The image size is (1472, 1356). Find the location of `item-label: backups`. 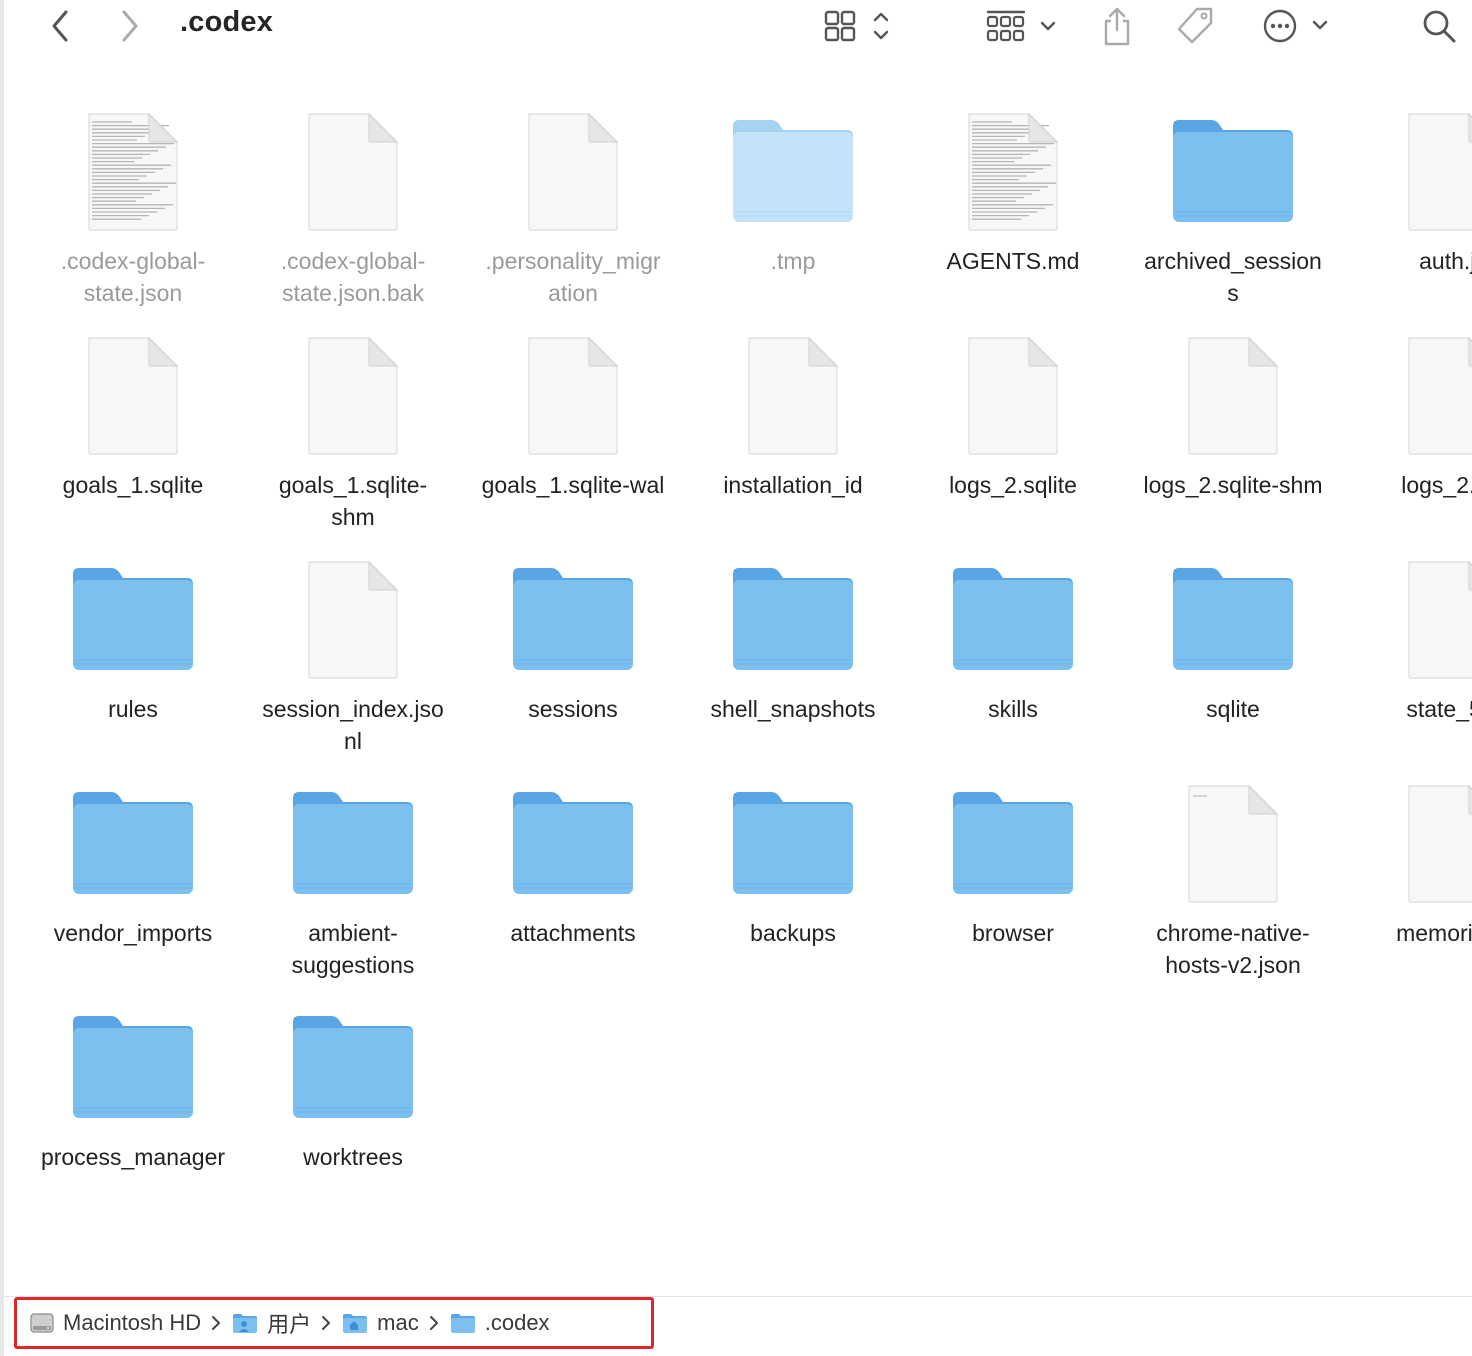

item-label: backups is located at coordinates (793, 933).